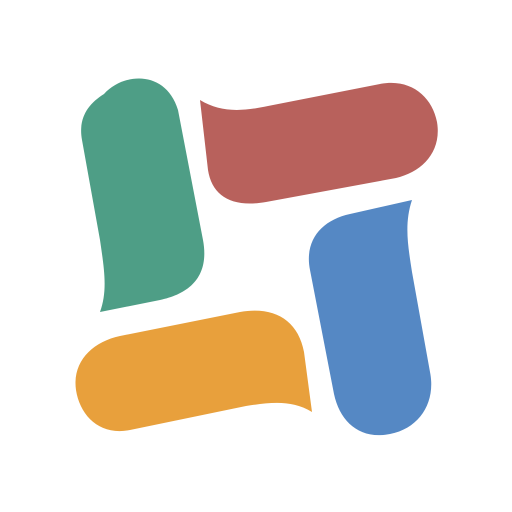 Image resolution: width=512 pixels, height=512 pixels. What do you see at coordinates (370, 318) in the screenshot?
I see `blue-bubble-icon` at bounding box center [370, 318].